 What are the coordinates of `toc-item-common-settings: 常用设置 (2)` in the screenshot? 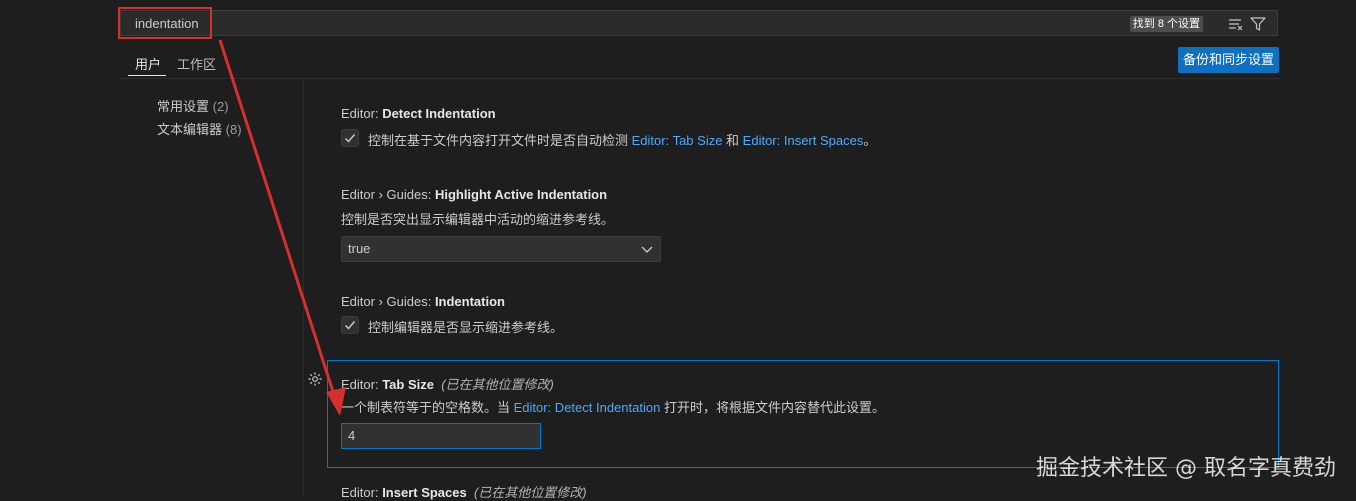 It's located at (193, 105).